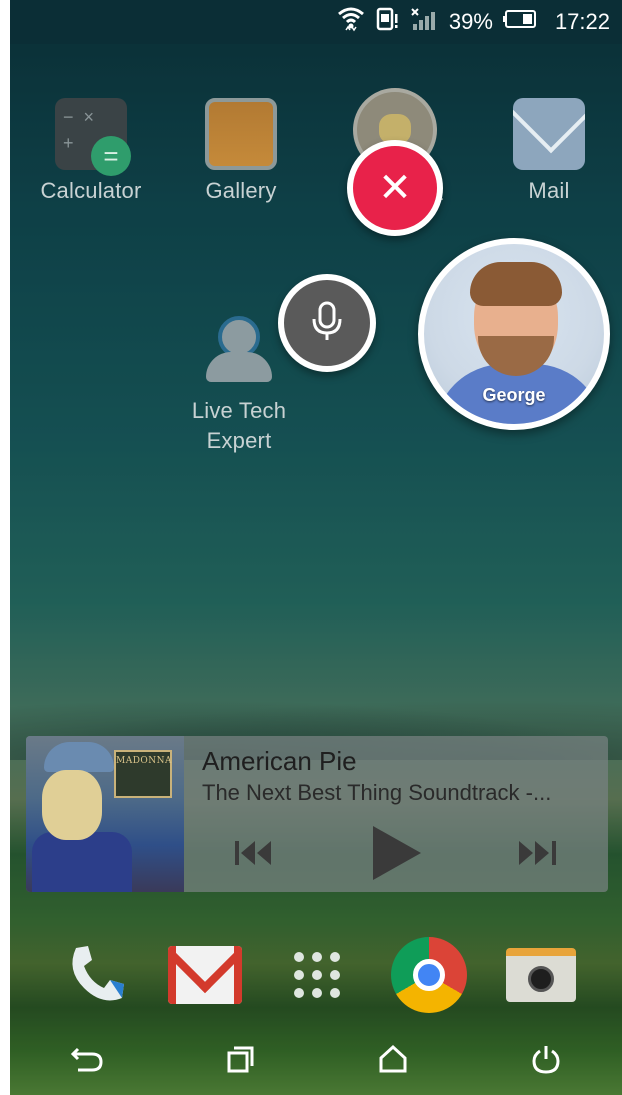 Image resolution: width=622 pixels, height=1095 pixels. Describe the element at coordinates (582, 21) in the screenshot. I see `clock: 17:22` at that location.